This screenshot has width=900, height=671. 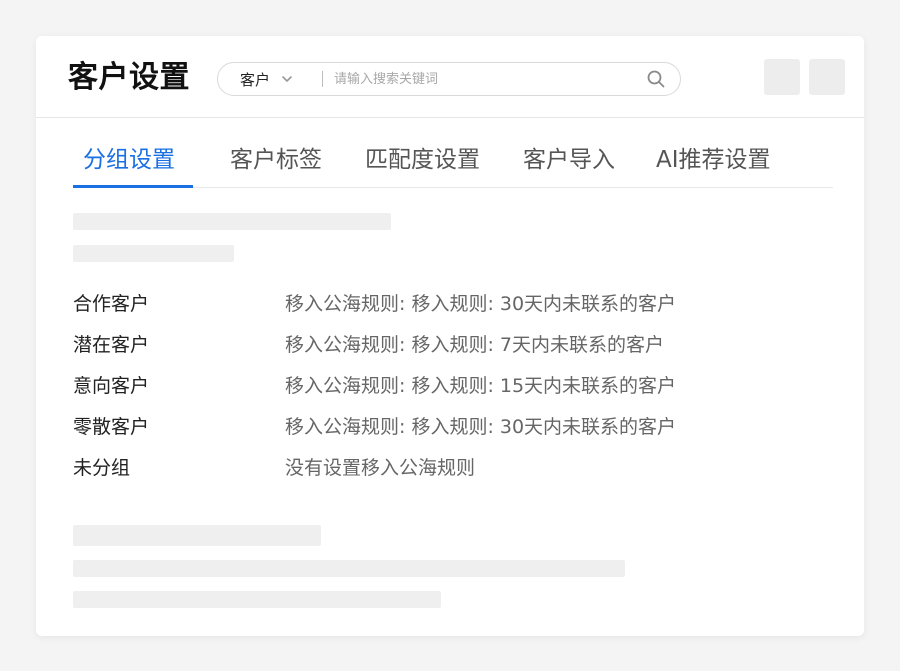 What do you see at coordinates (129, 77) in the screenshot?
I see `page-title: 客户设置` at bounding box center [129, 77].